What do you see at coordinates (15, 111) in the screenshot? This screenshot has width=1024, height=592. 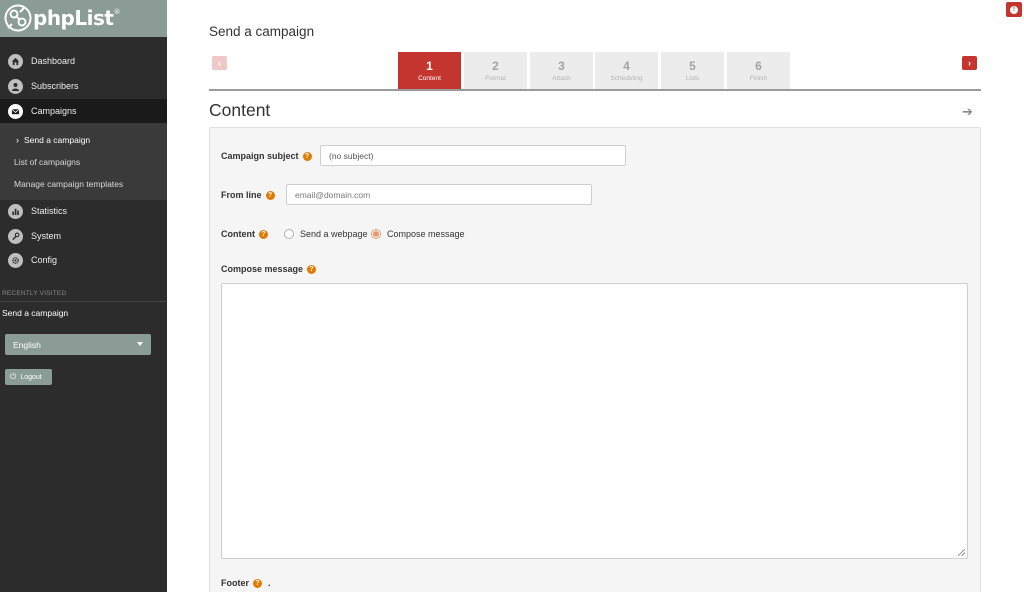 I see `envelope-icon` at bounding box center [15, 111].